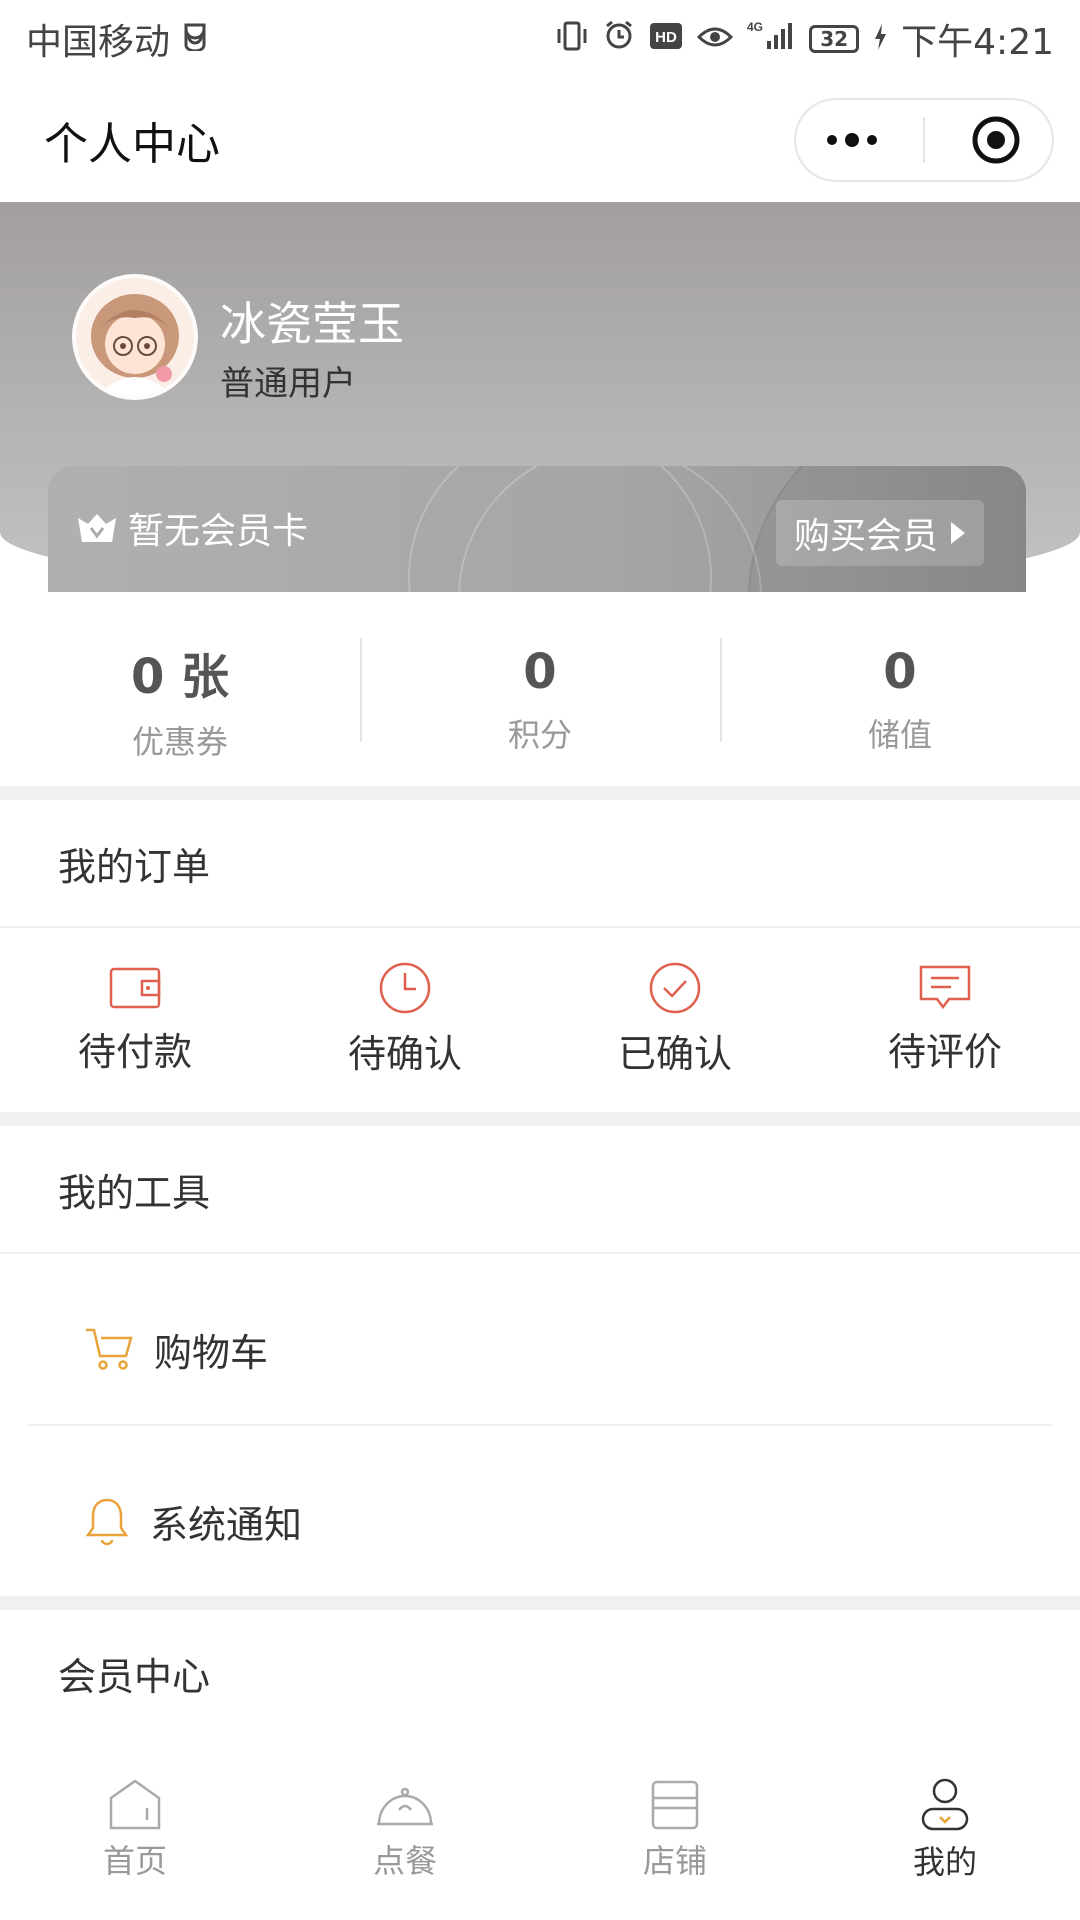  What do you see at coordinates (97, 528) in the screenshot?
I see `crown-icon` at bounding box center [97, 528].